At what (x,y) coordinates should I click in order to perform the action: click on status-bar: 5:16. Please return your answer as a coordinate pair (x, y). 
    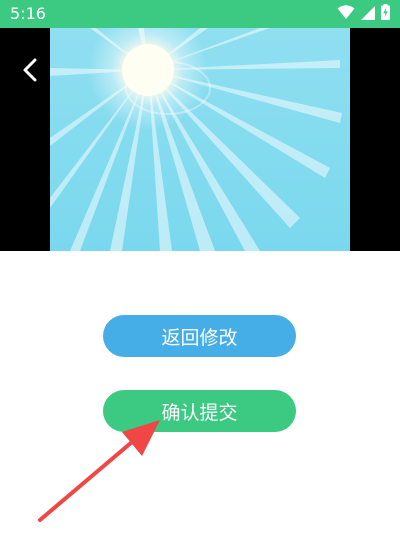
    Looking at the image, I should click on (200, 14).